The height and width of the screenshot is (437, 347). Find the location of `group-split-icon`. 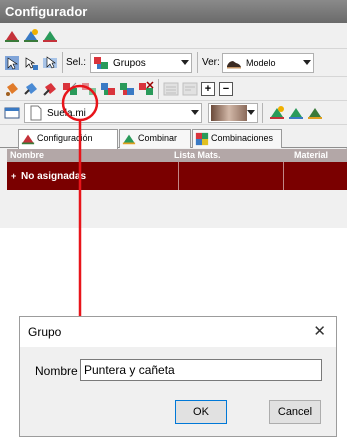

group-split-icon is located at coordinates (127, 89).